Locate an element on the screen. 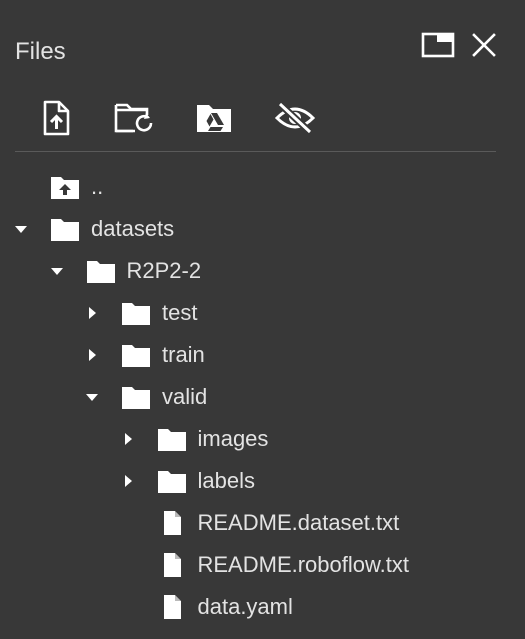 The height and width of the screenshot is (639, 525). file-row: README.roboflow.txt is located at coordinates (262, 565).